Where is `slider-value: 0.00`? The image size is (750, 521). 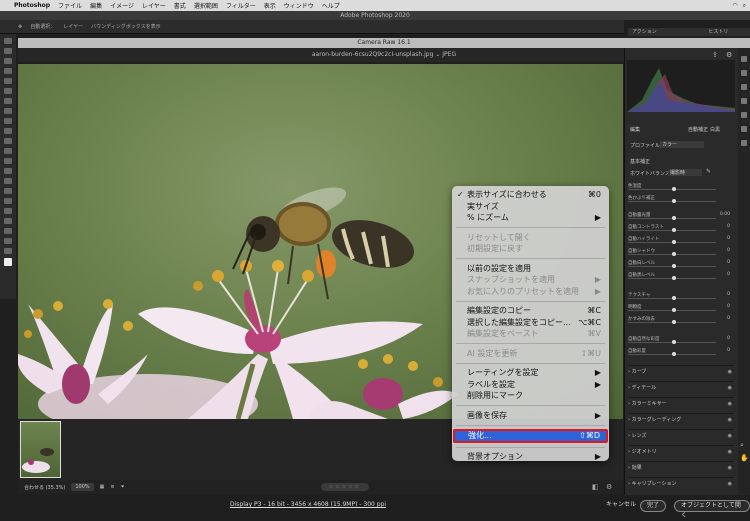 slider-value: 0.00 is located at coordinates (725, 214).